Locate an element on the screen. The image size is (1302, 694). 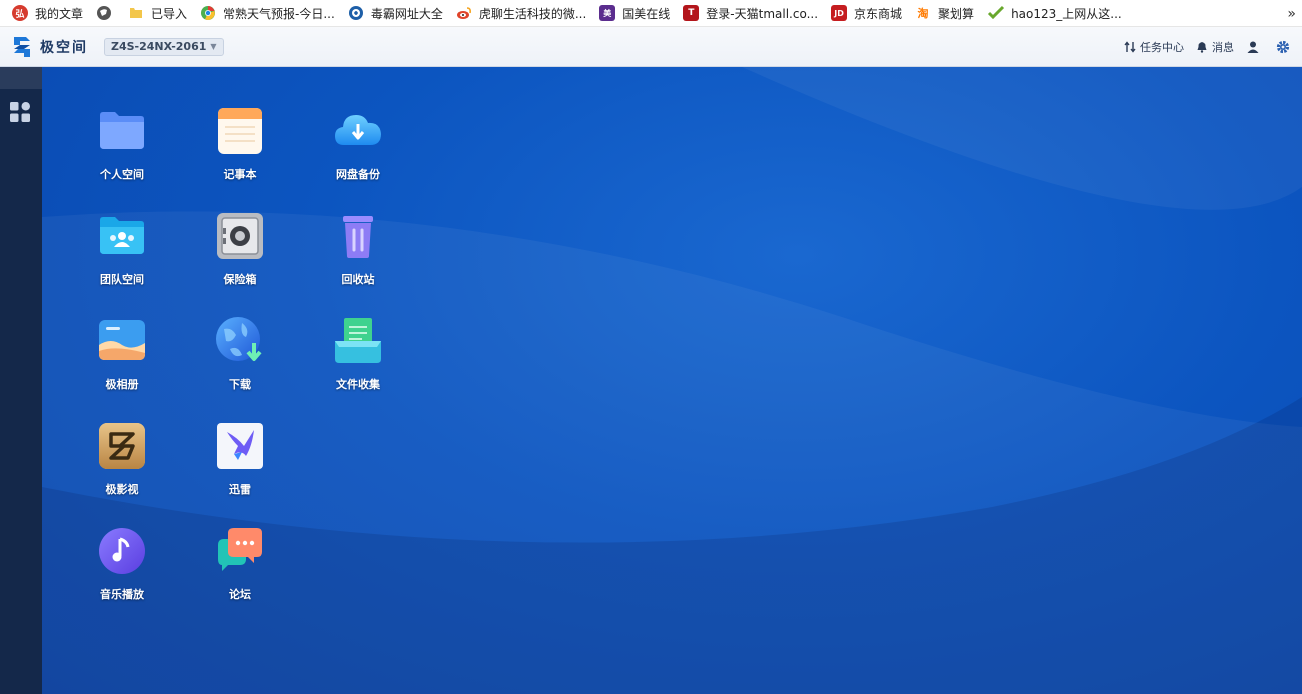
sidebar is located at coordinates (21, 380).